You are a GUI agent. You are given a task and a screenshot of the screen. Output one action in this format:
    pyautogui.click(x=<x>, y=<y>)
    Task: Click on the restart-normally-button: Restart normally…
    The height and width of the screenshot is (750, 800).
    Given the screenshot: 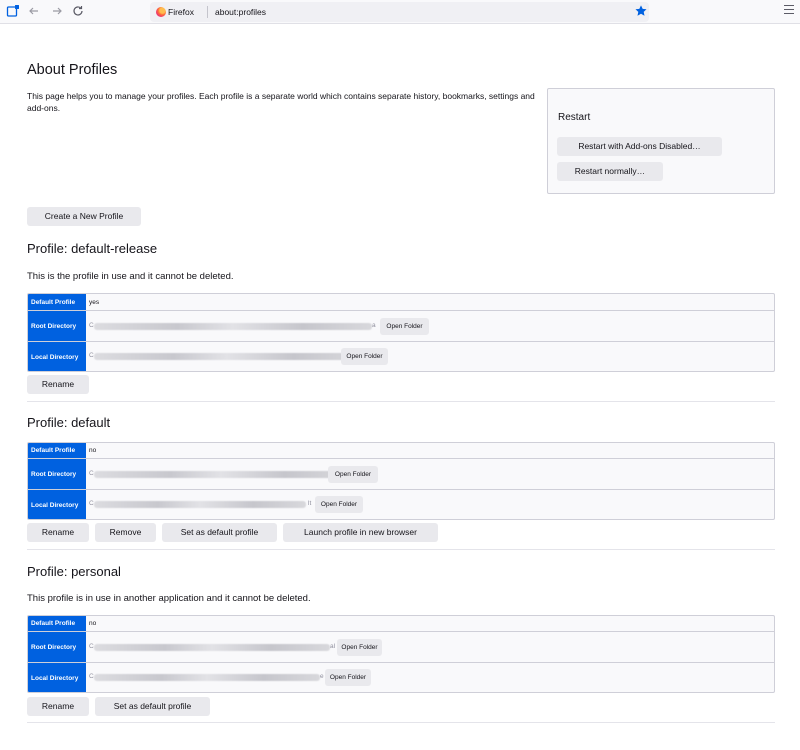 What is the action you would take?
    pyautogui.click(x=610, y=171)
    